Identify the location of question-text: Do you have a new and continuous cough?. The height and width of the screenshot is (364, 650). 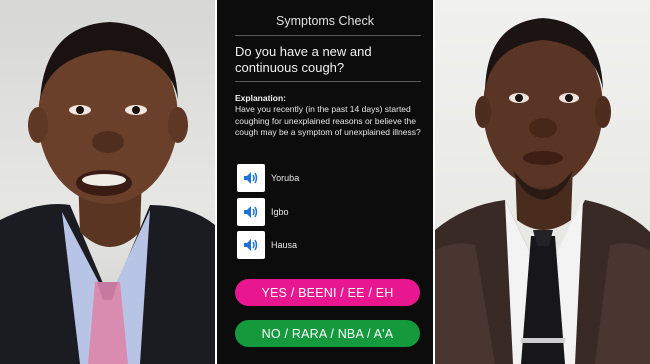
(303, 59).